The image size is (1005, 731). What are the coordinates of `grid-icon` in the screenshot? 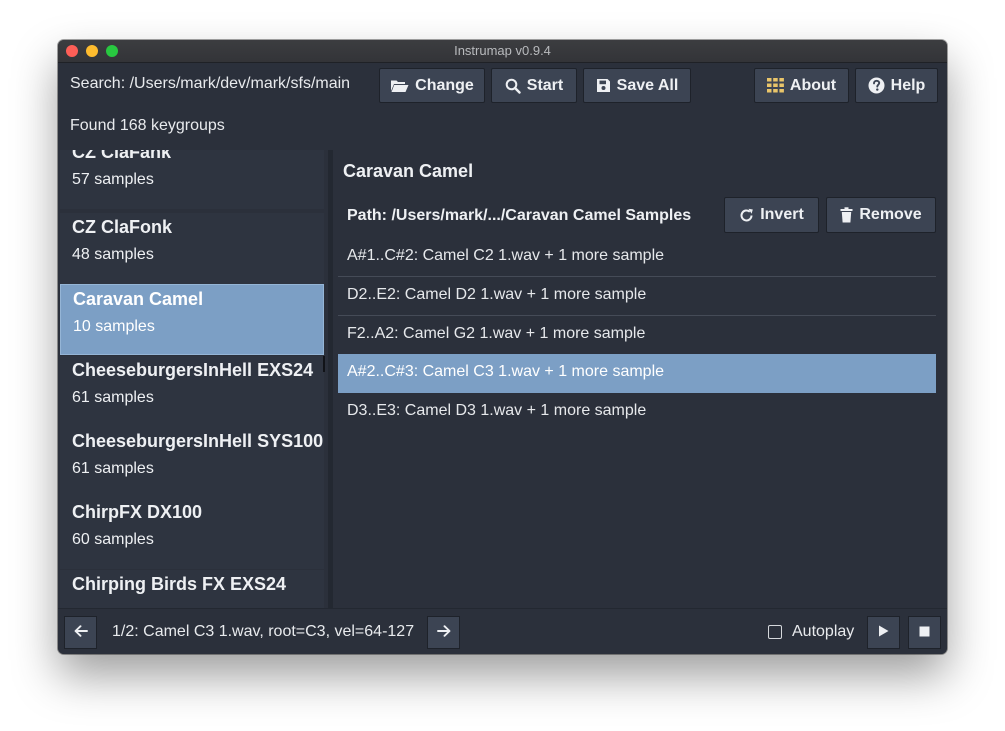 It's located at (775, 85).